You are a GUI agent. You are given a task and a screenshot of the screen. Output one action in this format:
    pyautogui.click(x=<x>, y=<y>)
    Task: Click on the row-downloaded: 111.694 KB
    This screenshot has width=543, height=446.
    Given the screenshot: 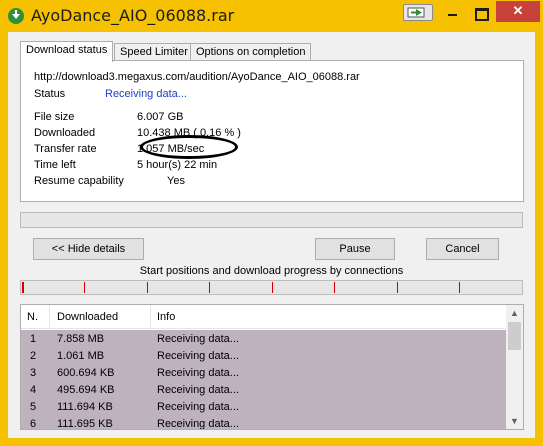 What is the action you would take?
    pyautogui.click(x=85, y=407)
    